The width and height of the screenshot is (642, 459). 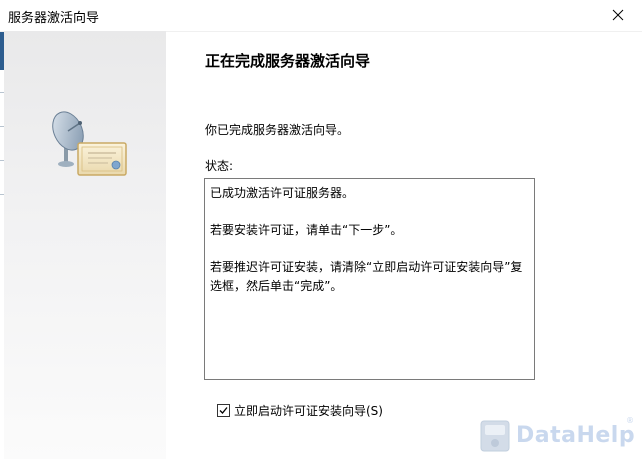 What do you see at coordinates (288, 61) in the screenshot?
I see `wizard-heading: 正在完成服务器激活向导` at bounding box center [288, 61].